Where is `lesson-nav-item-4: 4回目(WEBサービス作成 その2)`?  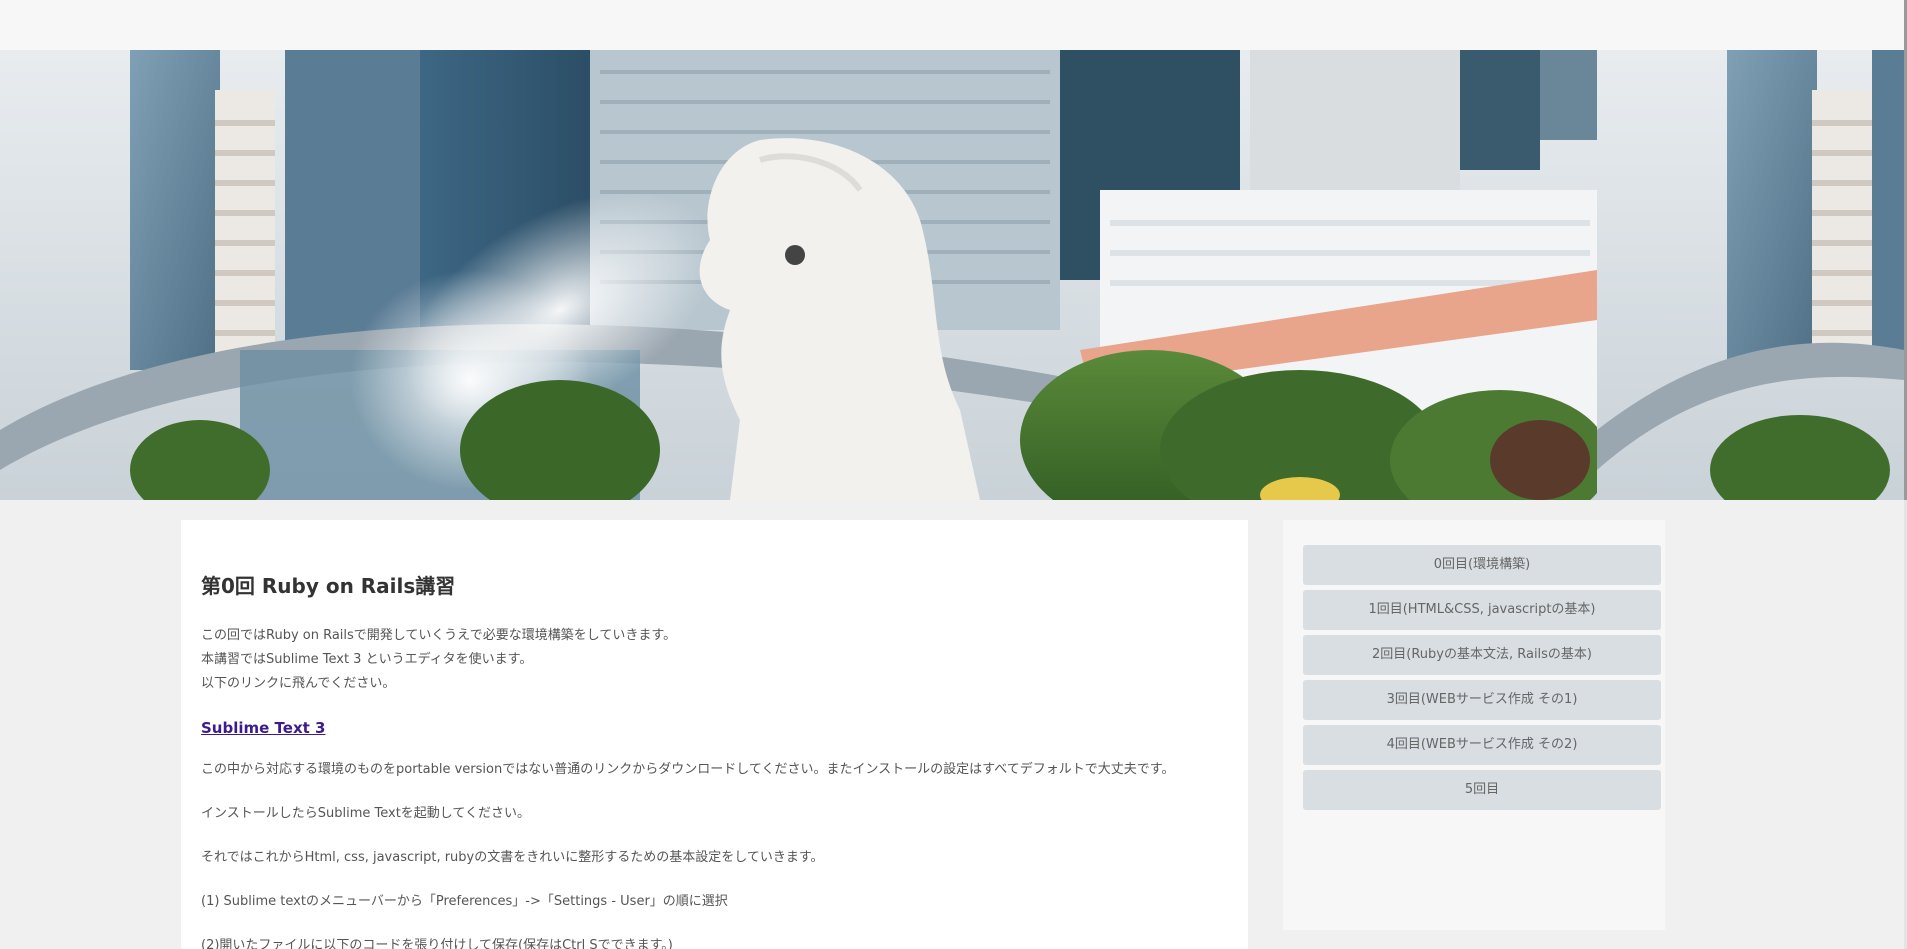 lesson-nav-item-4: 4回目(WEBサービス作成 その2) is located at coordinates (1482, 745).